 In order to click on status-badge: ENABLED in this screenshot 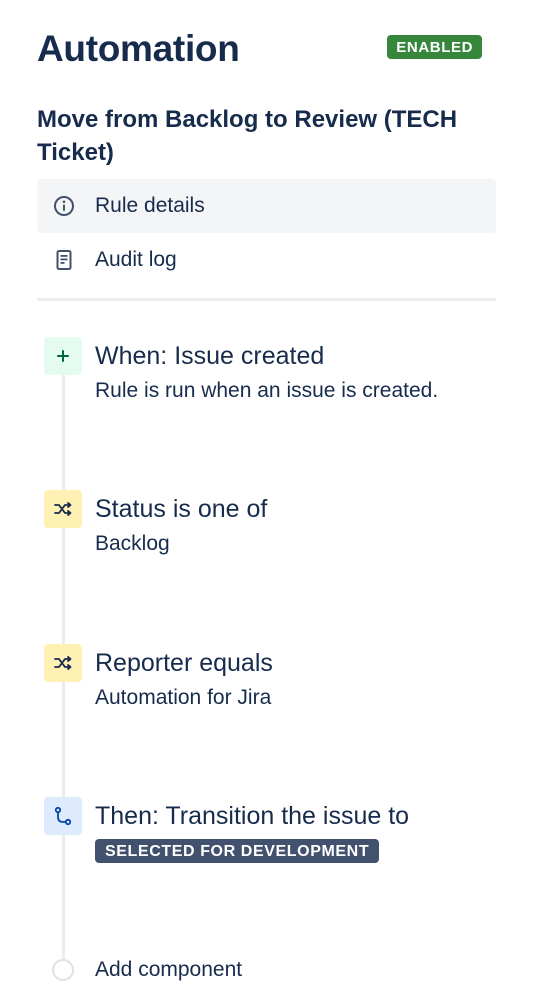, I will do `click(434, 47)`.